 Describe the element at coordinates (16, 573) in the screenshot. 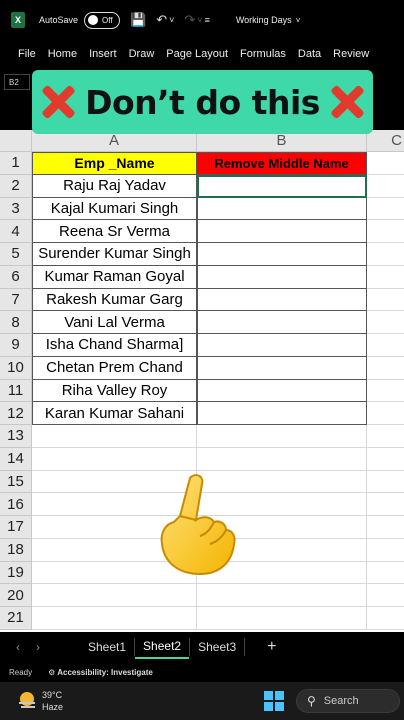

I see `row-header-19: 19` at that location.